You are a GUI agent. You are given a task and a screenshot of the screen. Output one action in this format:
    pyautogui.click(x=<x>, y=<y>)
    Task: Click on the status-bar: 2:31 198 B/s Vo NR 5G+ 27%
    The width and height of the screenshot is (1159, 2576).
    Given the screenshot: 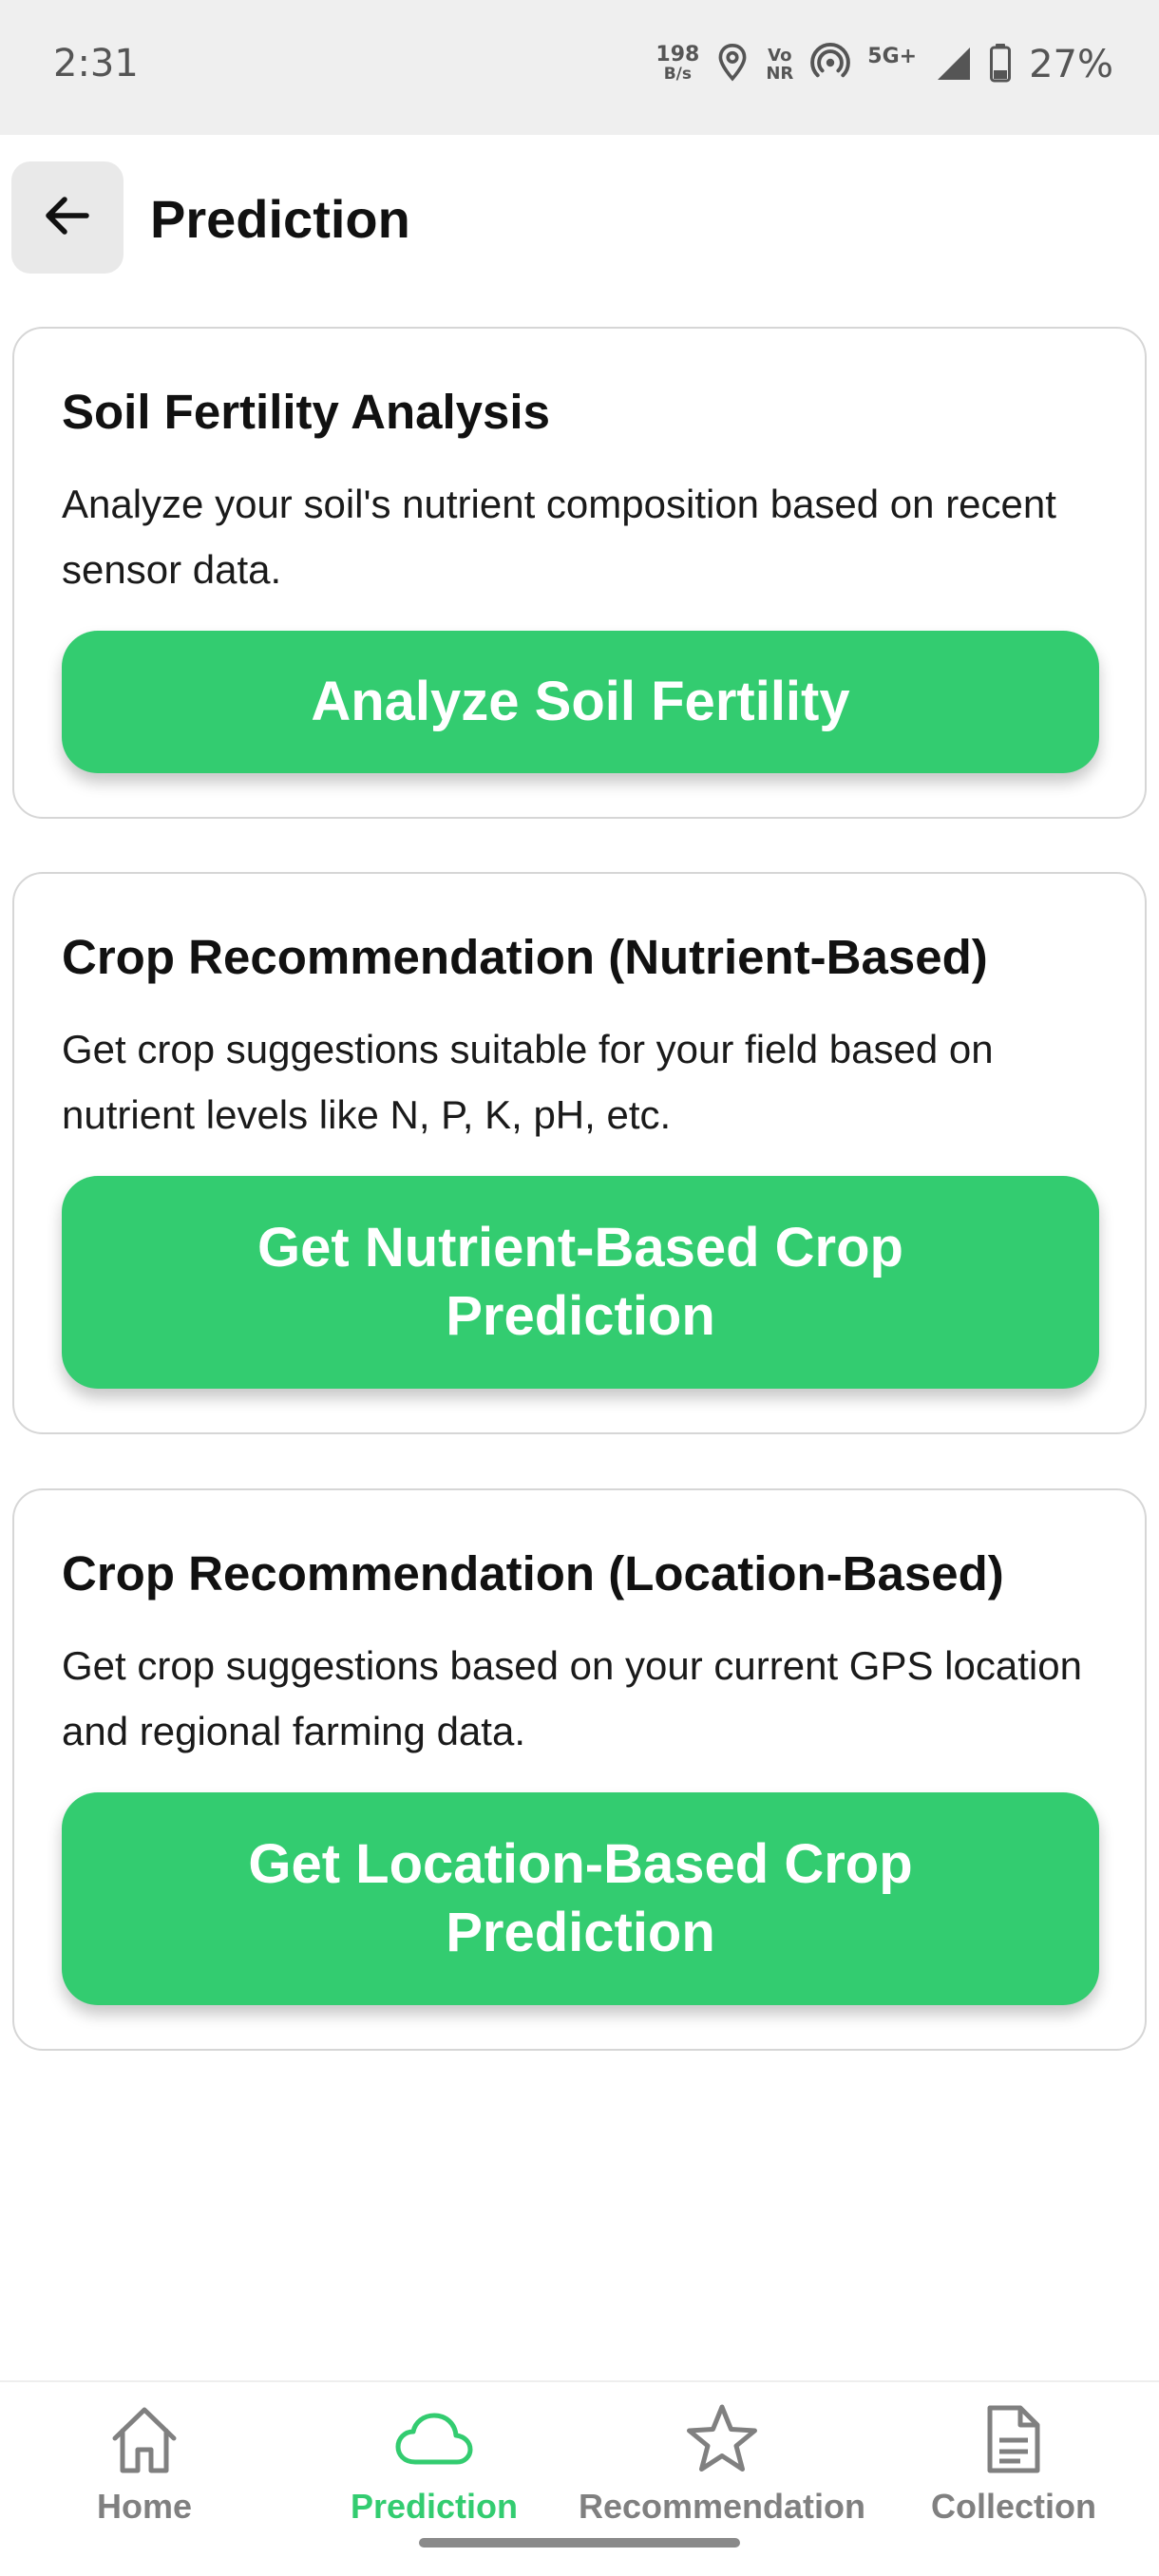 What is the action you would take?
    pyautogui.click(x=579, y=67)
    